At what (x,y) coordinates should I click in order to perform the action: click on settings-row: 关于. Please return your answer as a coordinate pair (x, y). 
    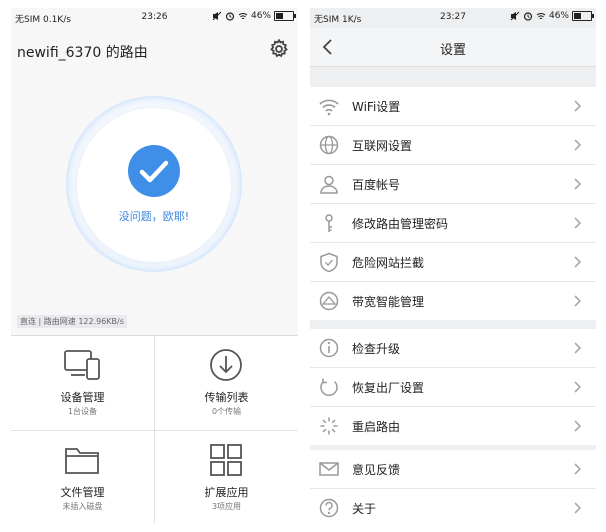
    Looking at the image, I should click on (453, 506).